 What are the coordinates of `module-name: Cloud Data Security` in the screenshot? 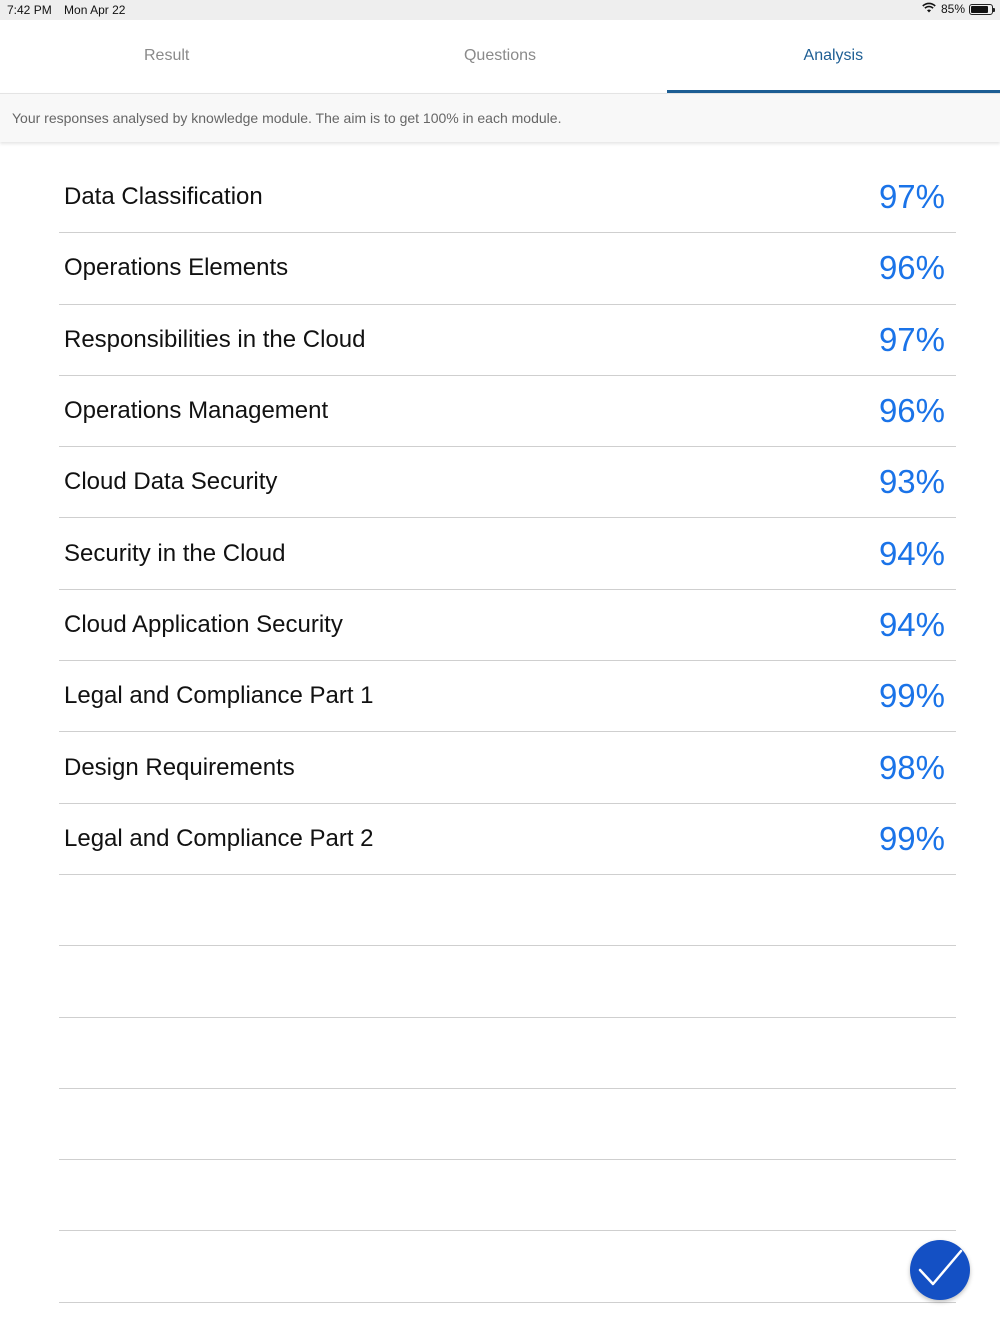 It's located at (171, 482).